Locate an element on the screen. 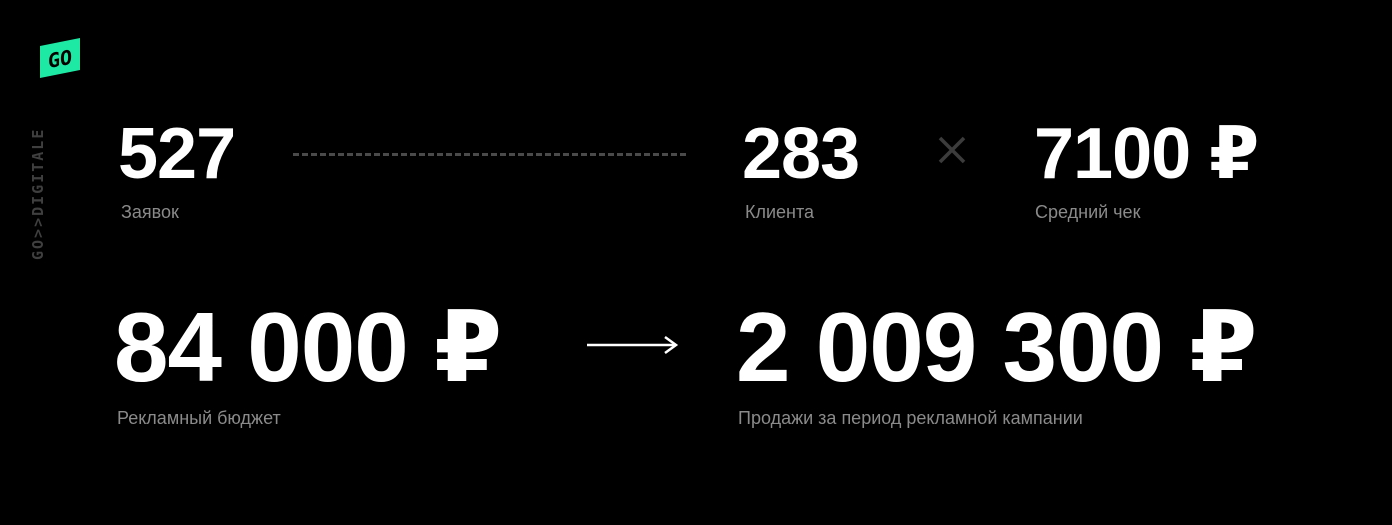 The width and height of the screenshot is (1392, 525). avg-check-value: 7100 ₽ is located at coordinates (1146, 154).